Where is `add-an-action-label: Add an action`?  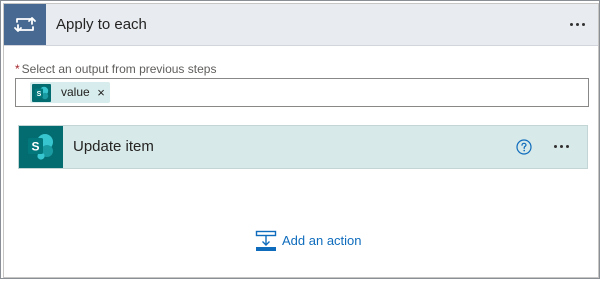
add-an-action-label: Add an action is located at coordinates (322, 240).